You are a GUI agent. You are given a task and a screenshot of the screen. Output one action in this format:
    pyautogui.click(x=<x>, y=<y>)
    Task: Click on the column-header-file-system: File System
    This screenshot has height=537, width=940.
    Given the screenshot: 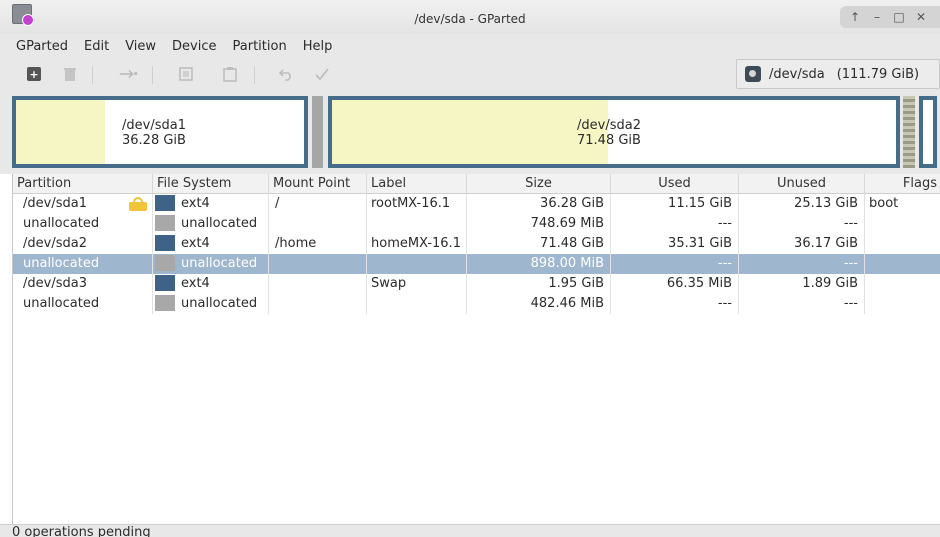 What is the action you would take?
    pyautogui.click(x=211, y=184)
    